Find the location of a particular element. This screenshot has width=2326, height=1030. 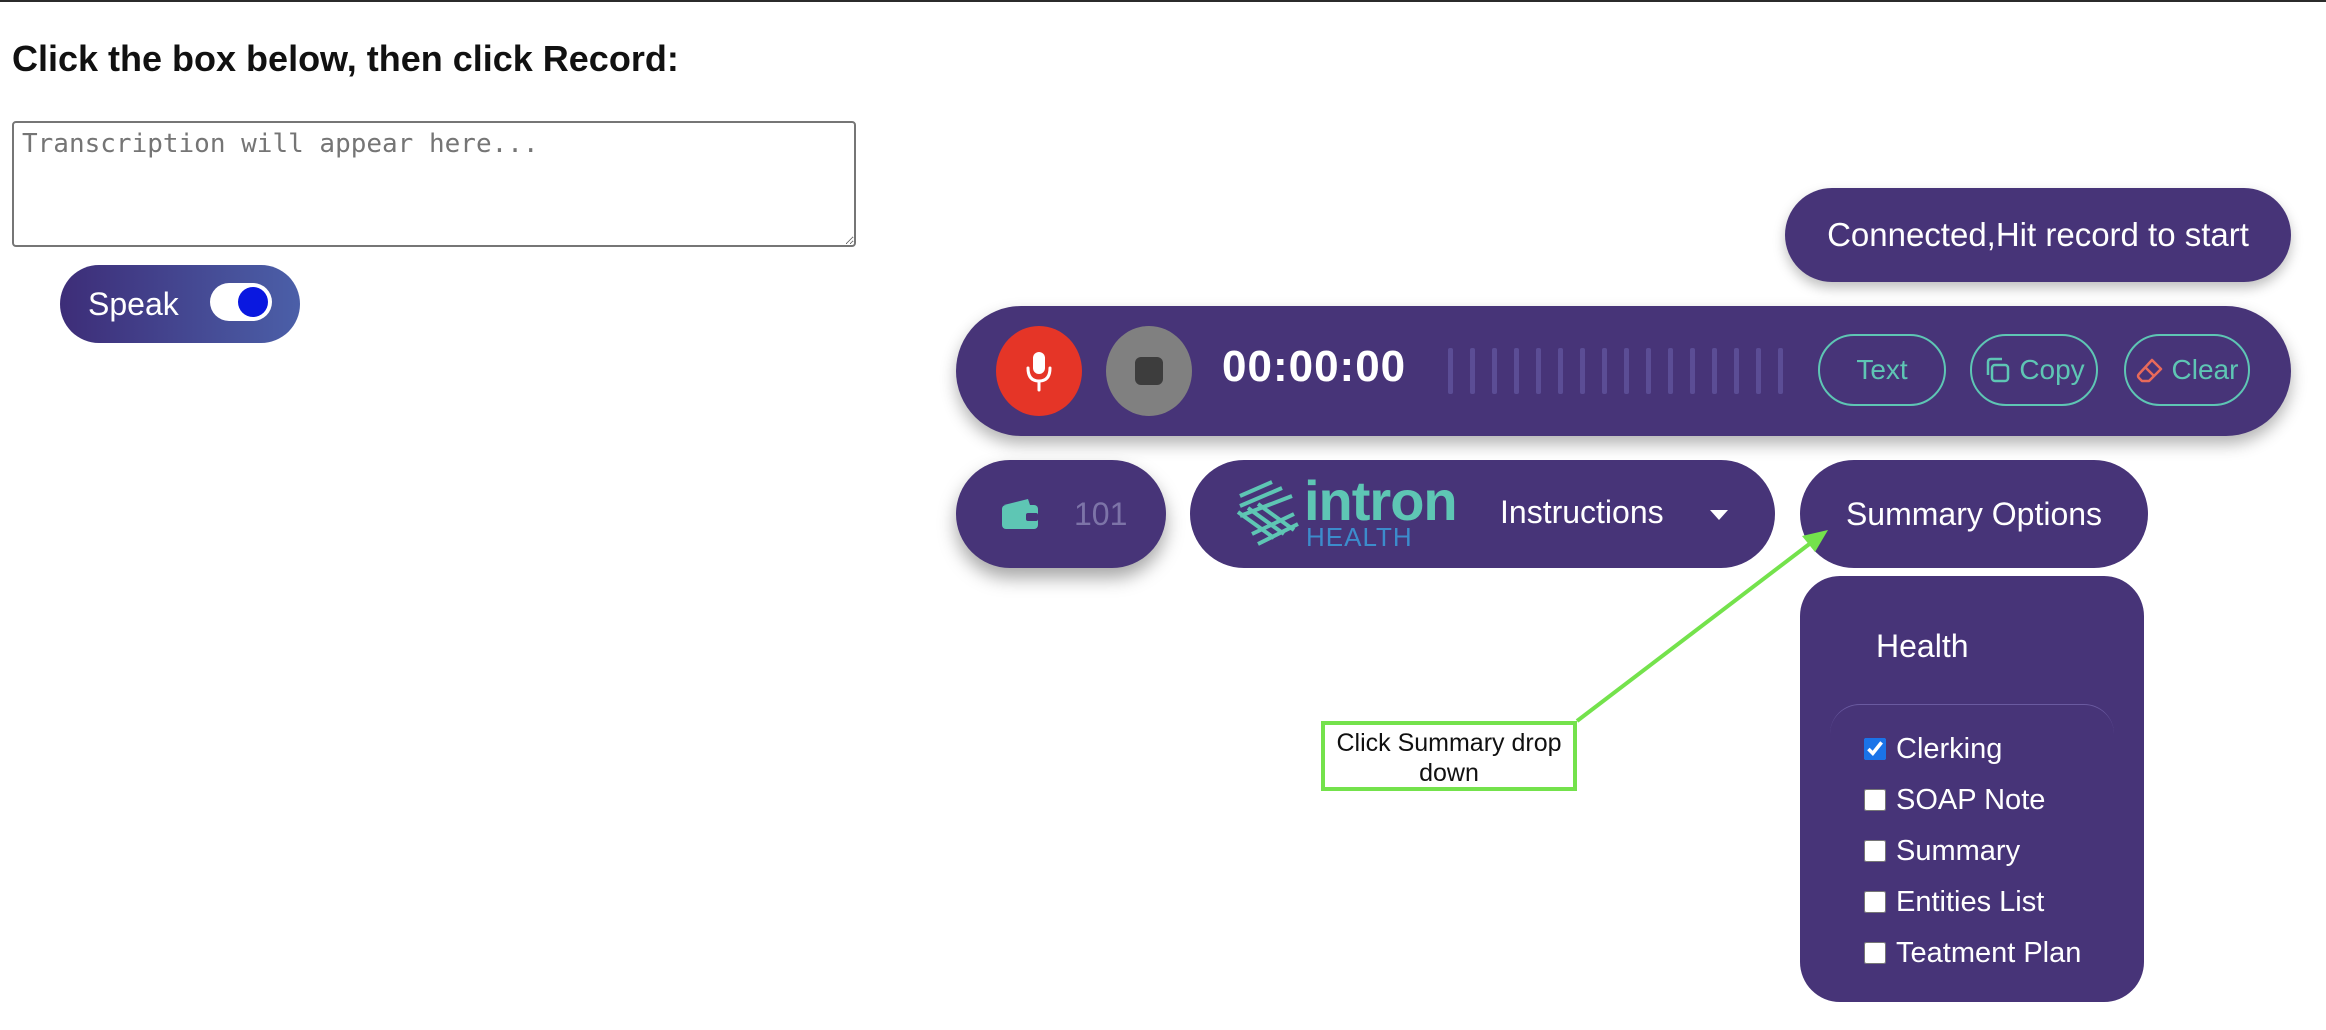

copy-button: Copy is located at coordinates (2034, 370).